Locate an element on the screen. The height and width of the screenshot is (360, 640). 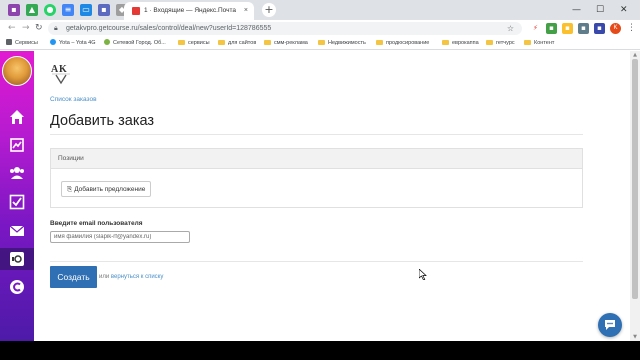
page-scrollbar: ▲ ▼ is located at coordinates (635, 196).